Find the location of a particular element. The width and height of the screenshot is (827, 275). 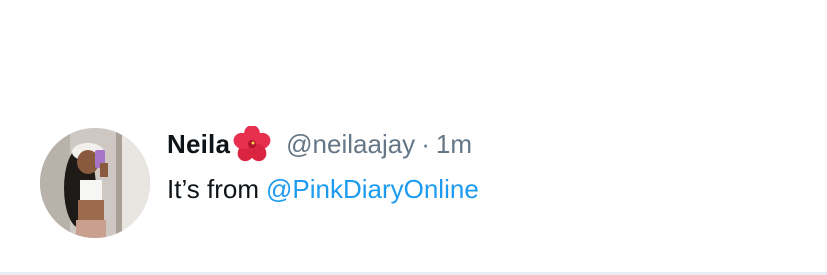

avatar is located at coordinates (95, 183).